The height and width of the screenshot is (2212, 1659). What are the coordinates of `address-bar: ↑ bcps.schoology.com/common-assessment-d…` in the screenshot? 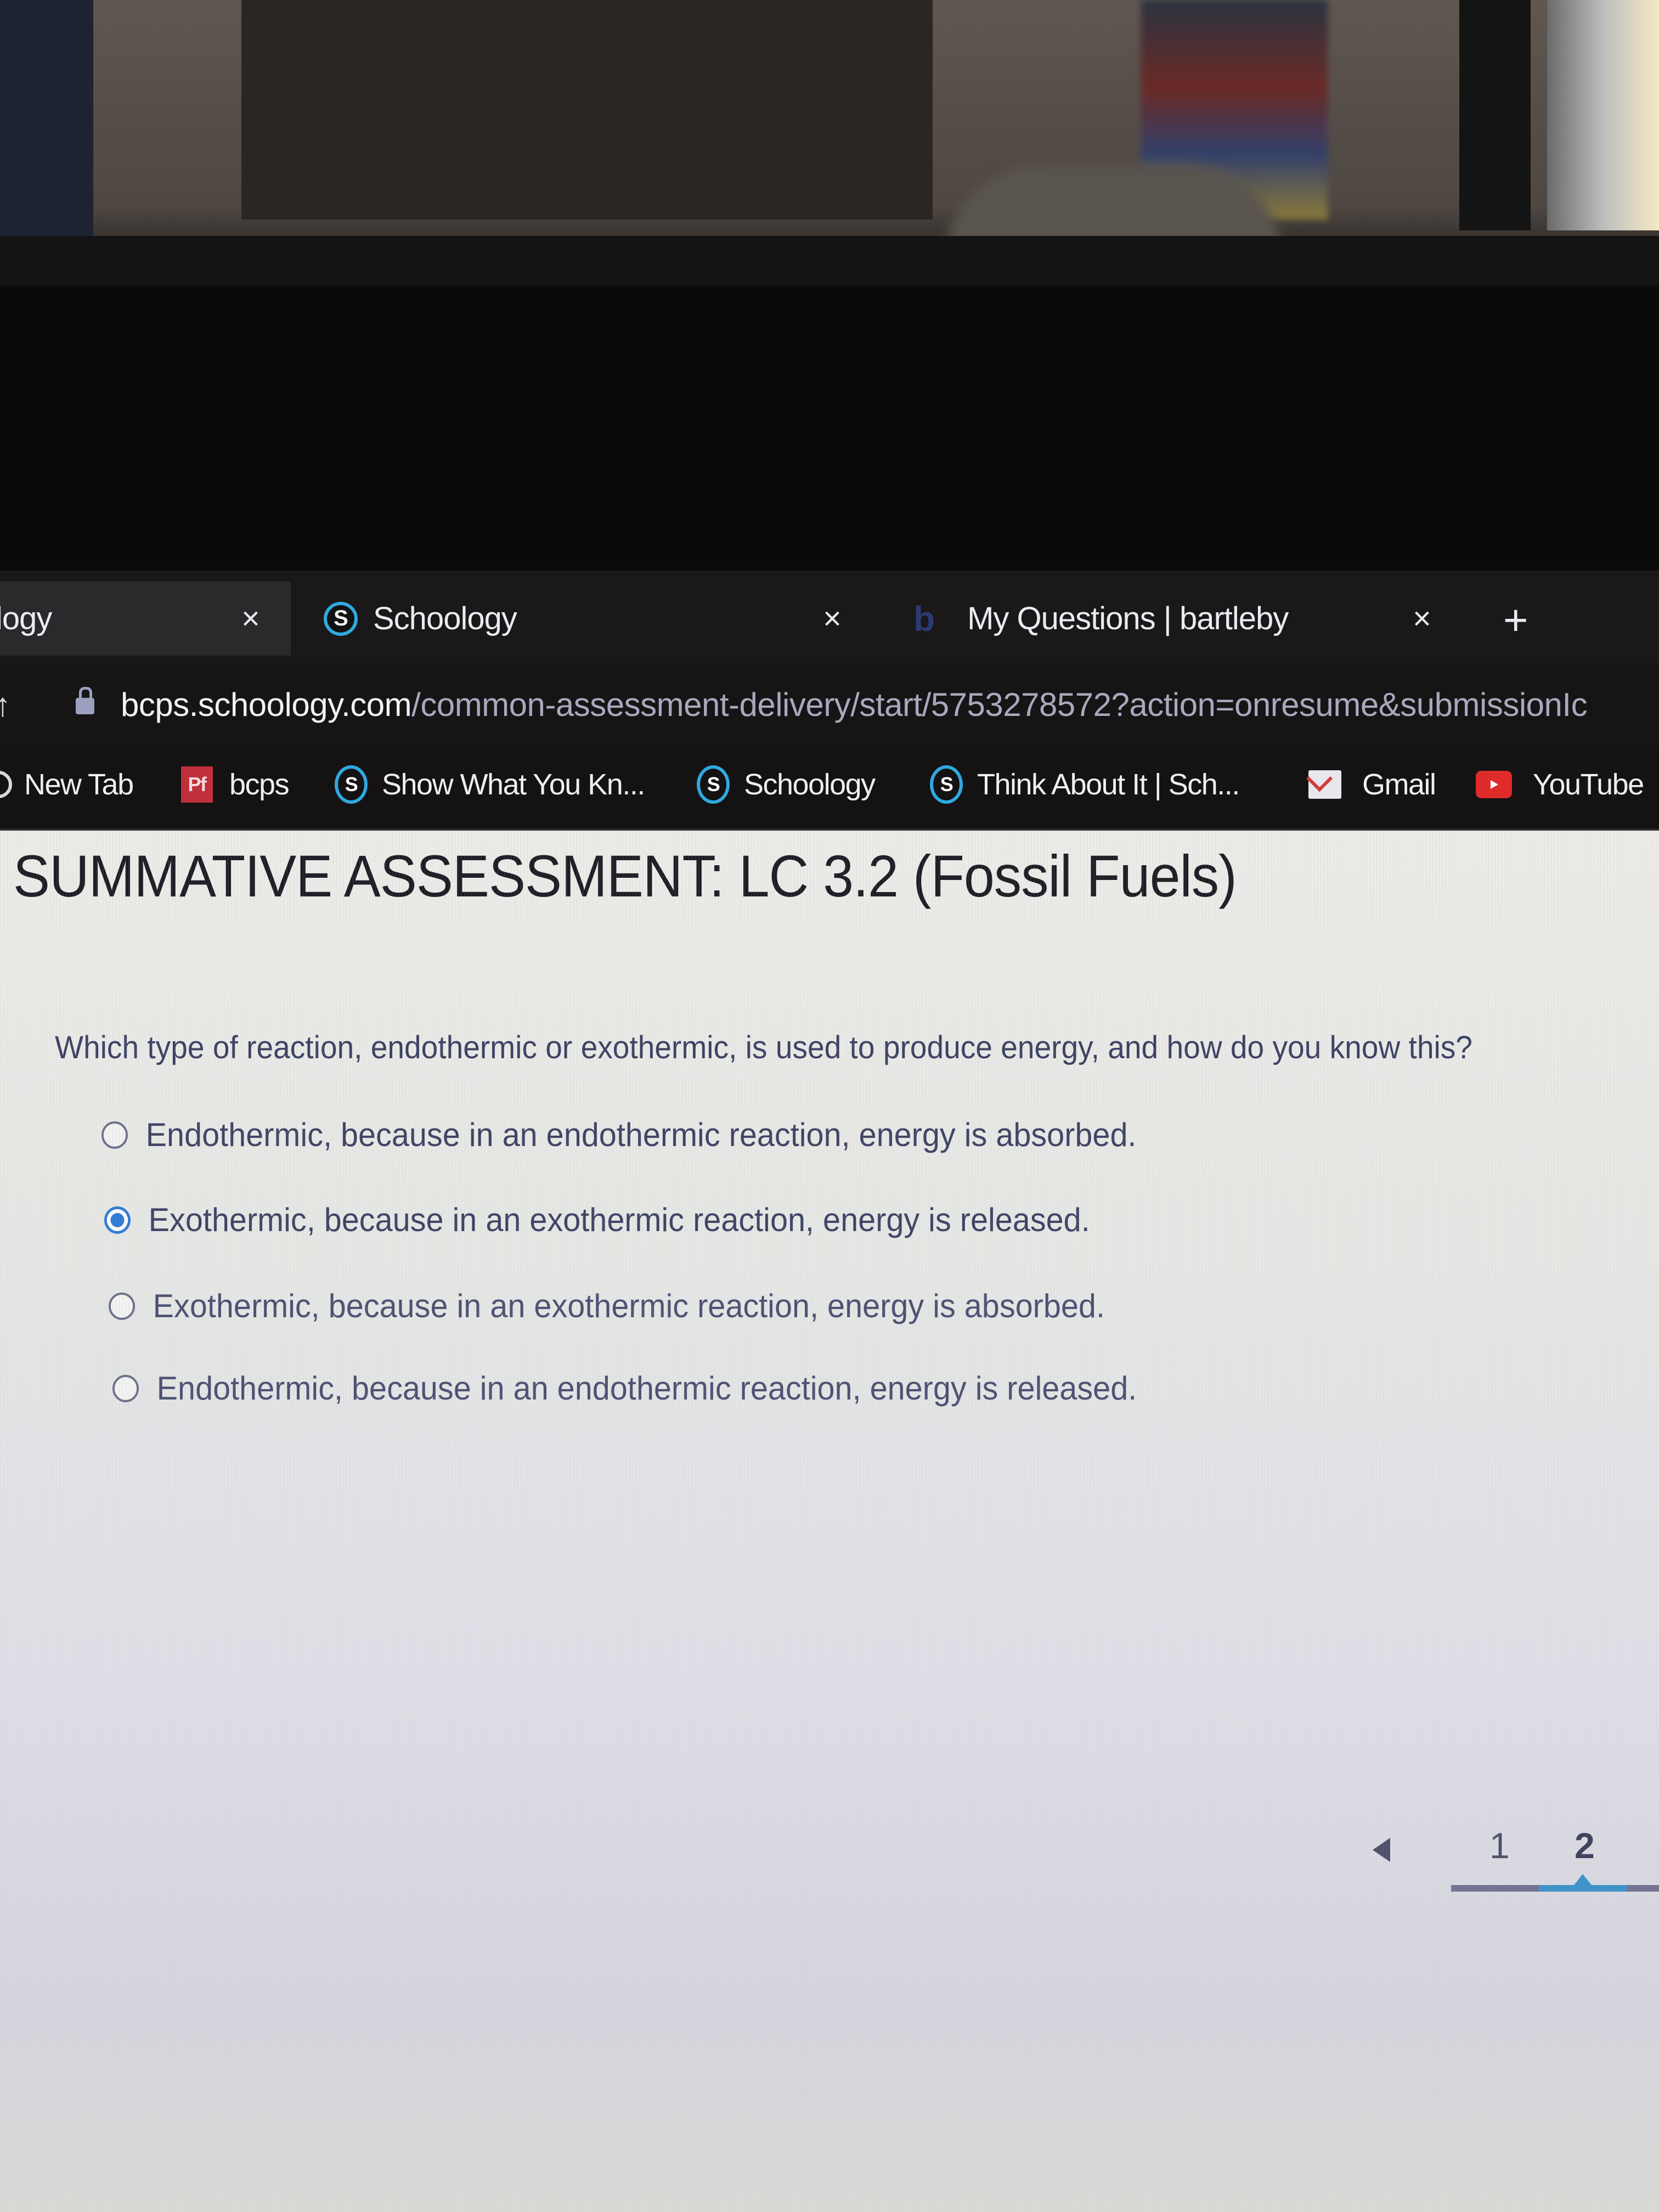 It's located at (830, 705).